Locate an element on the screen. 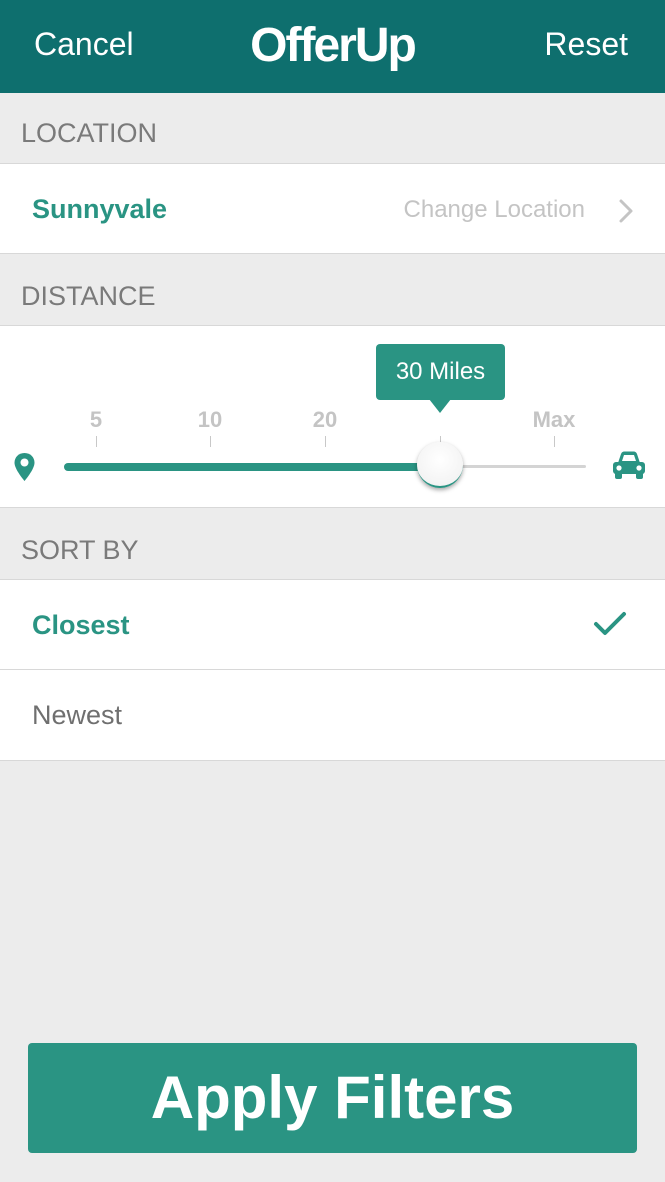 This screenshot has height=1182, width=665. tick-label-max: Max is located at coordinates (554, 419).